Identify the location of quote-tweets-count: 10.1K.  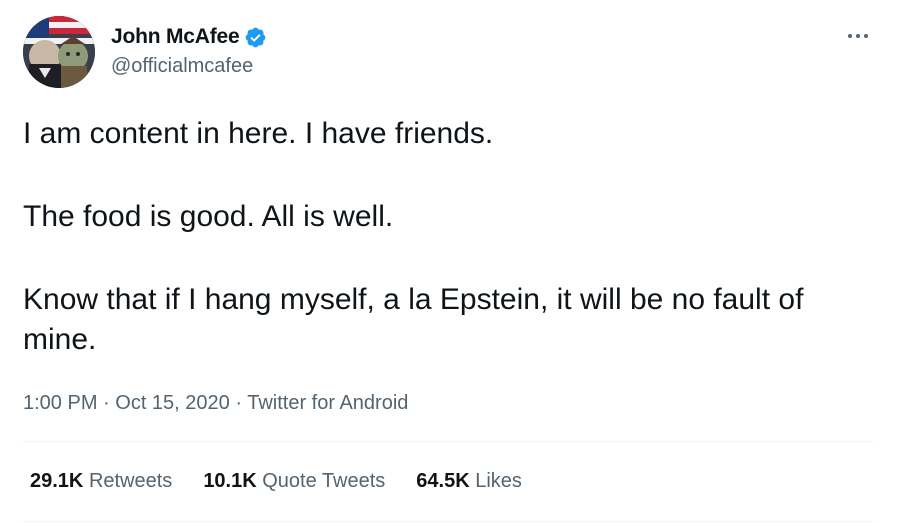
(230, 481).